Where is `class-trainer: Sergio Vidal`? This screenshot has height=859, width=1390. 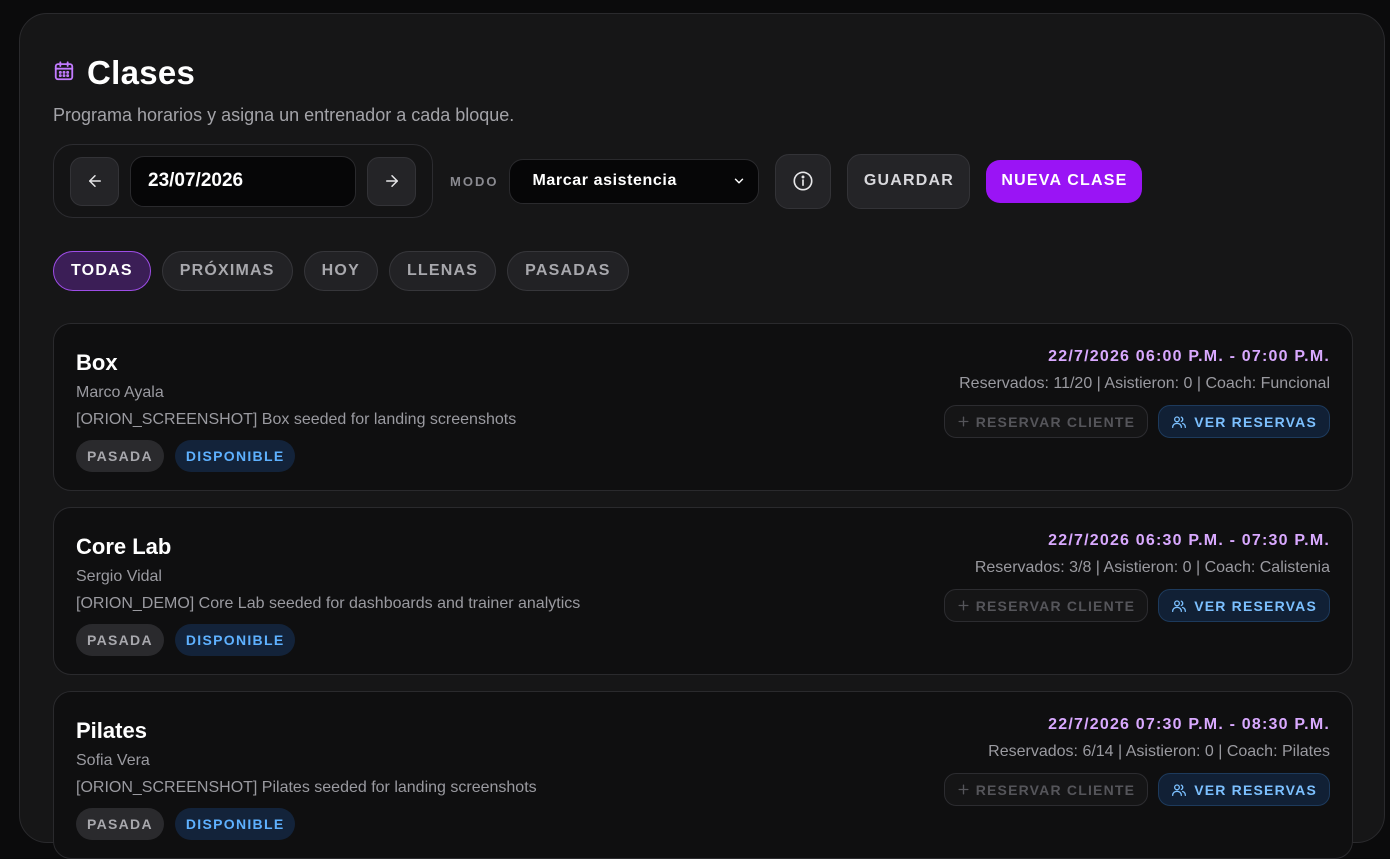 class-trainer: Sergio Vidal is located at coordinates (119, 576).